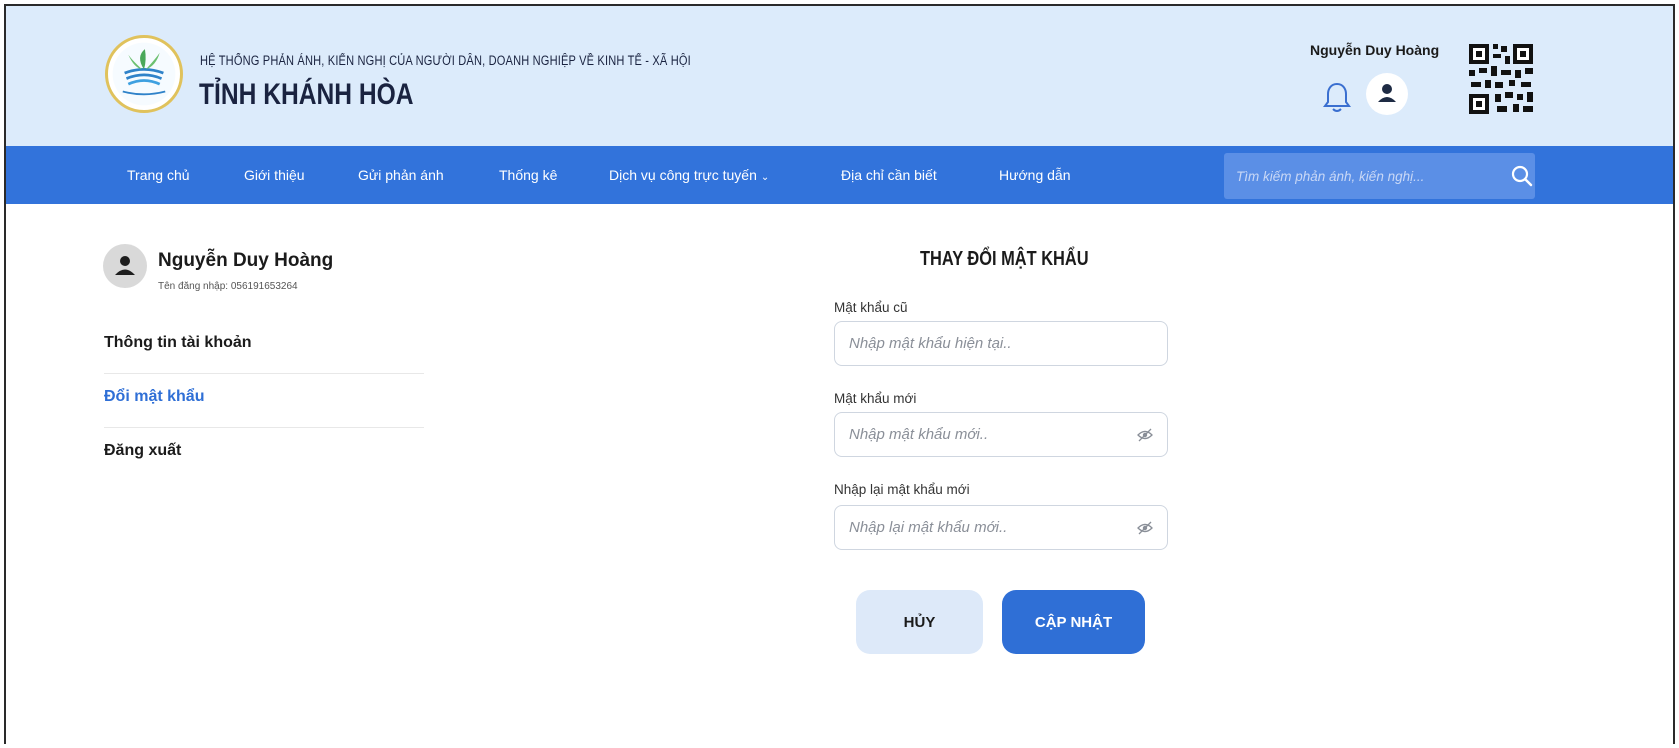  What do you see at coordinates (919, 622) in the screenshot?
I see `cancel-button: HỦY` at bounding box center [919, 622].